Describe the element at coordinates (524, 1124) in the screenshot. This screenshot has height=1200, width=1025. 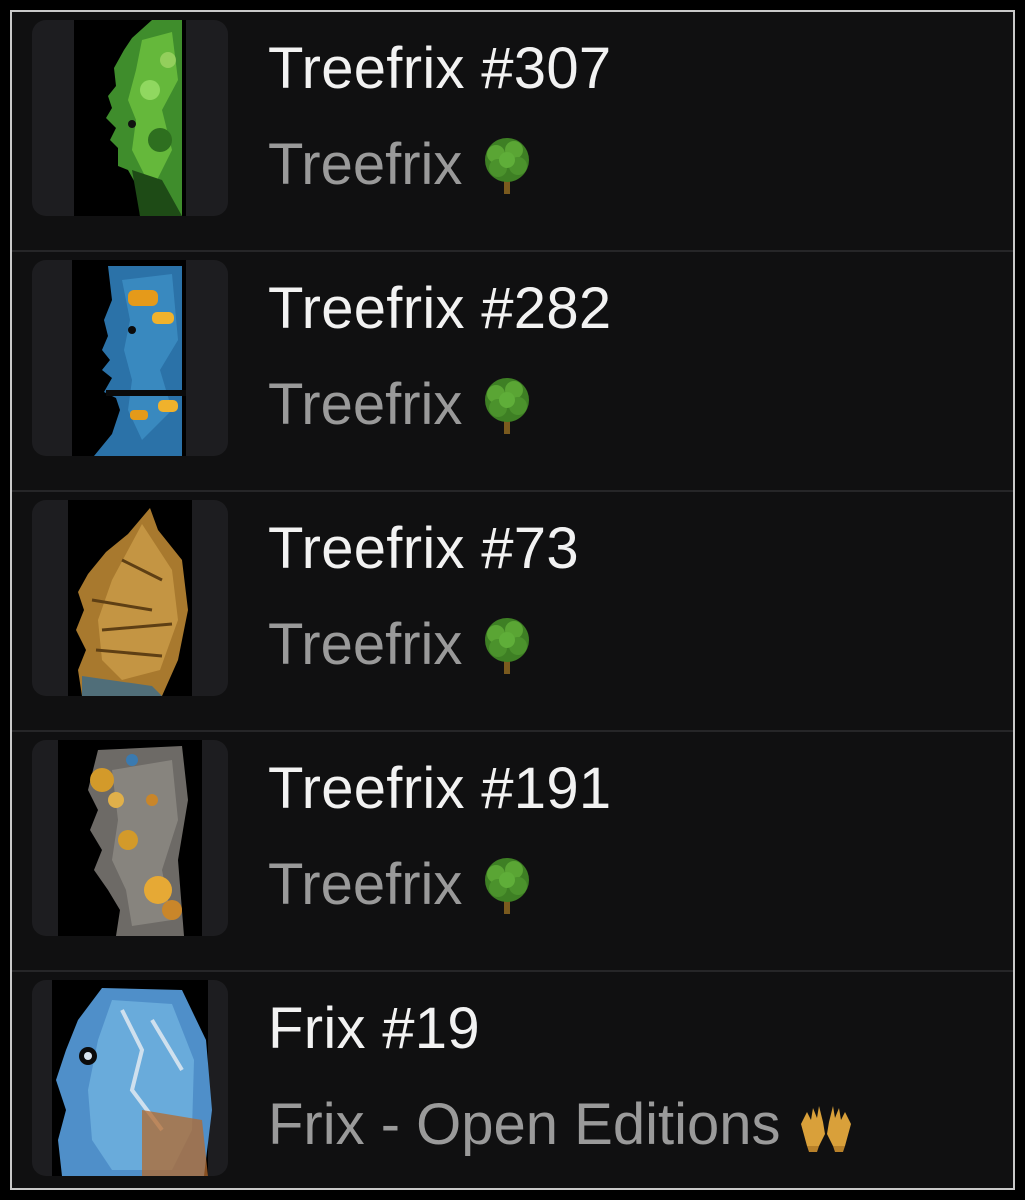
I see `collection-name: Frix - Open Editions` at that location.